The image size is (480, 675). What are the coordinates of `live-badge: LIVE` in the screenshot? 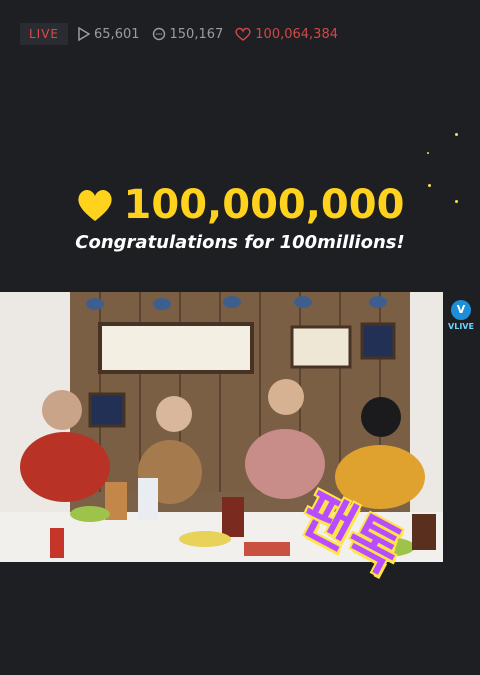 It's located at (44, 34).